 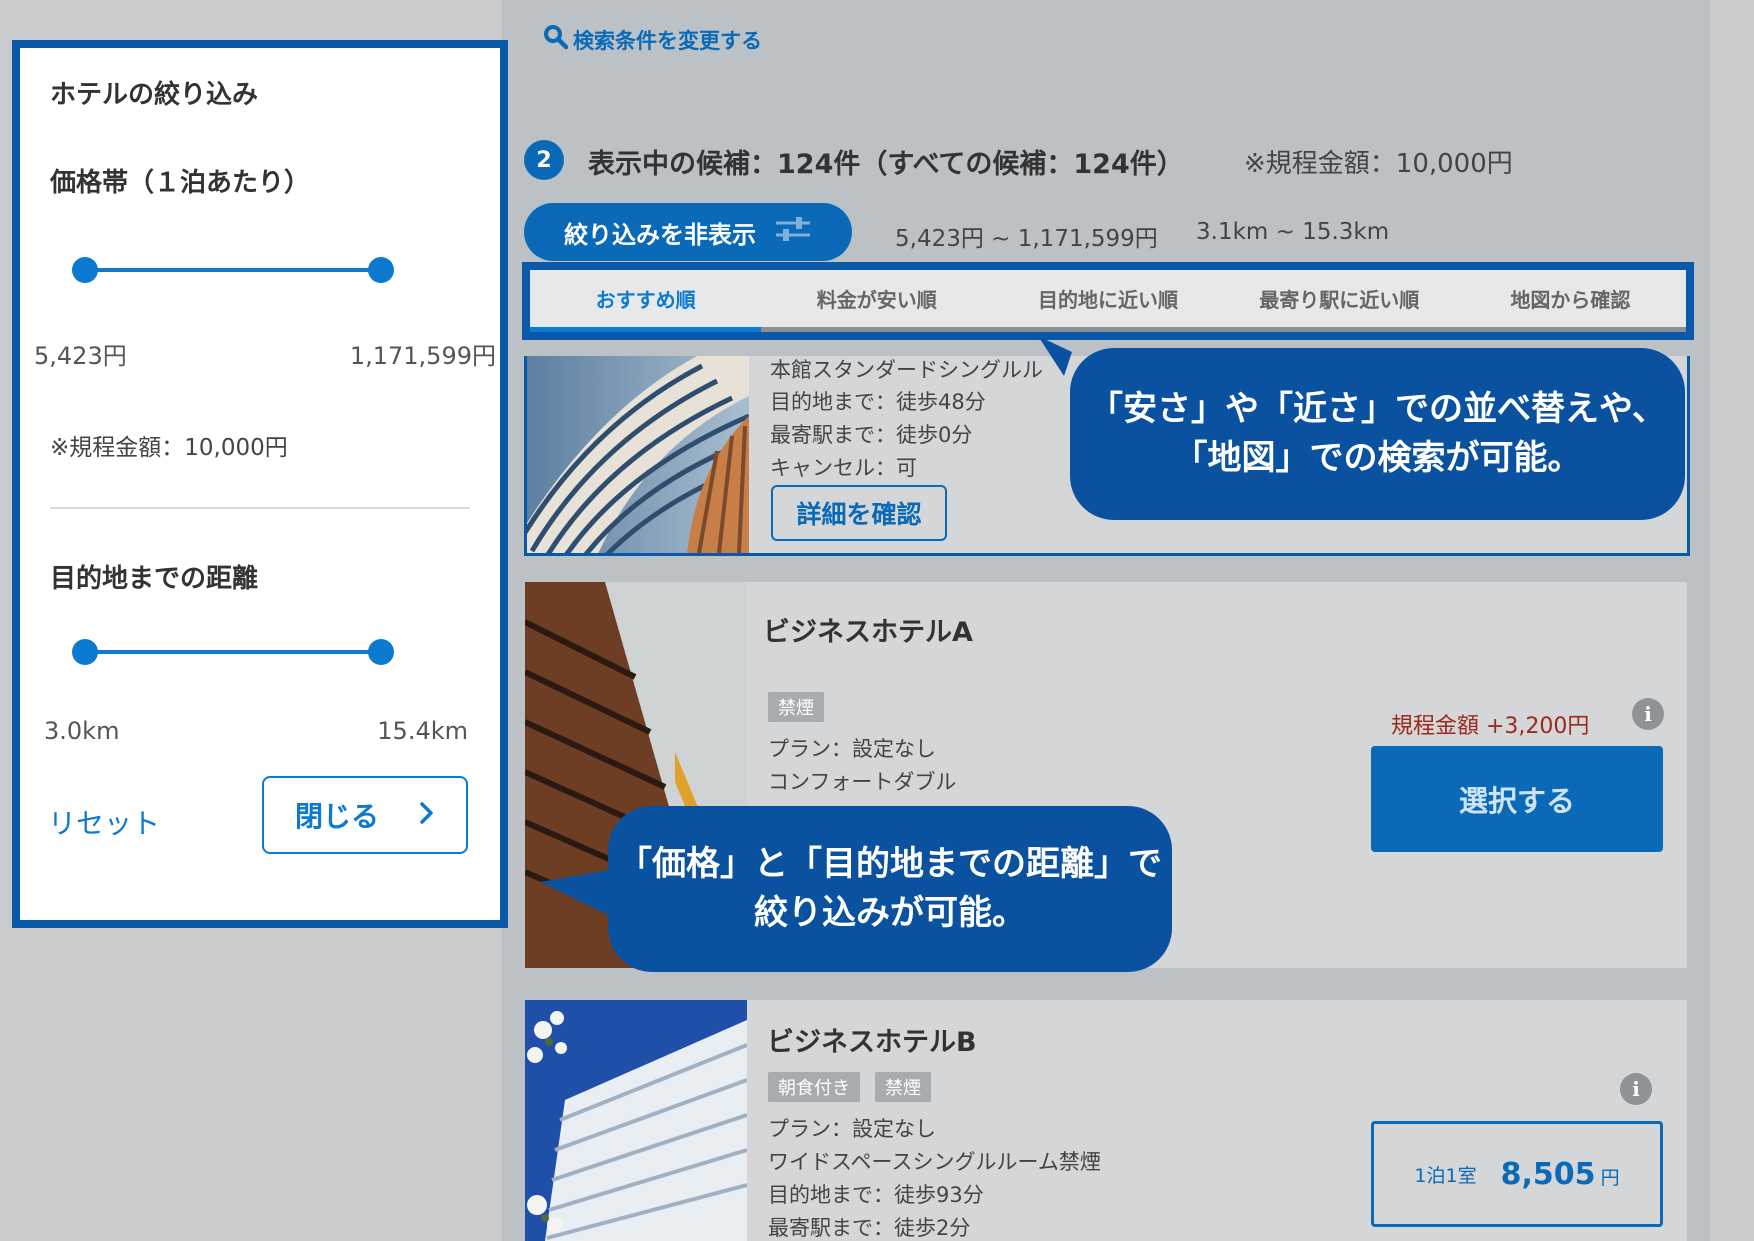 What do you see at coordinates (1570, 301) in the screenshot?
I see `tab-map: 地図から確認` at bounding box center [1570, 301].